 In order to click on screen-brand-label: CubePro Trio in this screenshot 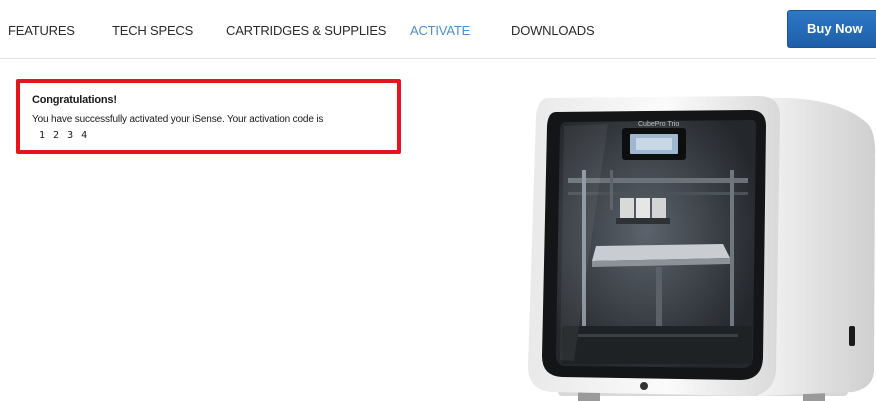, I will do `click(658, 124)`.